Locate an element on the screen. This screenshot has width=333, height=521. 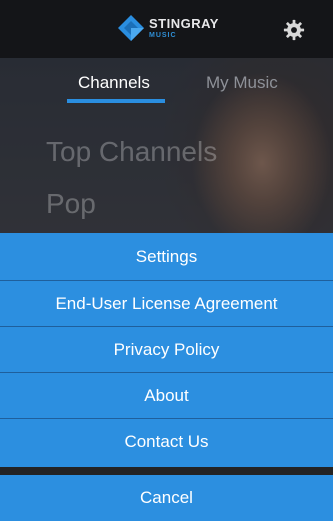
contact-us-button: Contact Us is located at coordinates (166, 441).